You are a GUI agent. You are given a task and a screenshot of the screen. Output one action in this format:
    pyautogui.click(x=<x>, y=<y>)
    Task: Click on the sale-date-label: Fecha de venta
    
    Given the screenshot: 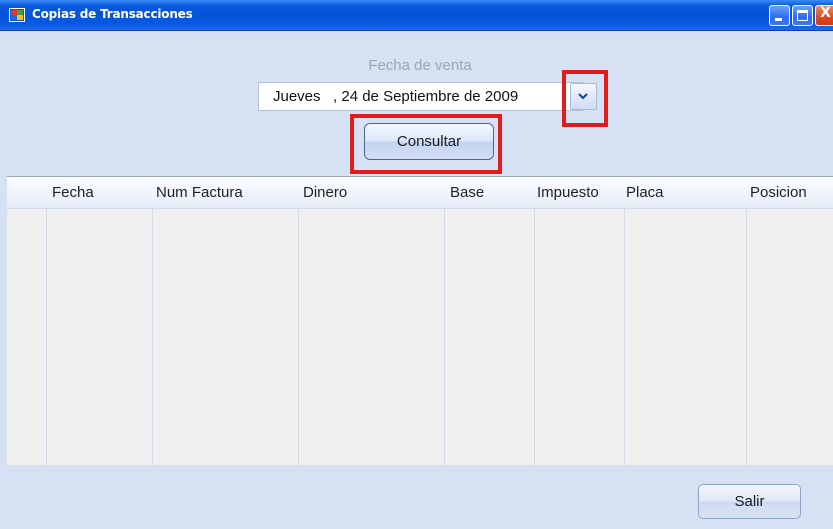 What is the action you would take?
    pyautogui.click(x=420, y=65)
    